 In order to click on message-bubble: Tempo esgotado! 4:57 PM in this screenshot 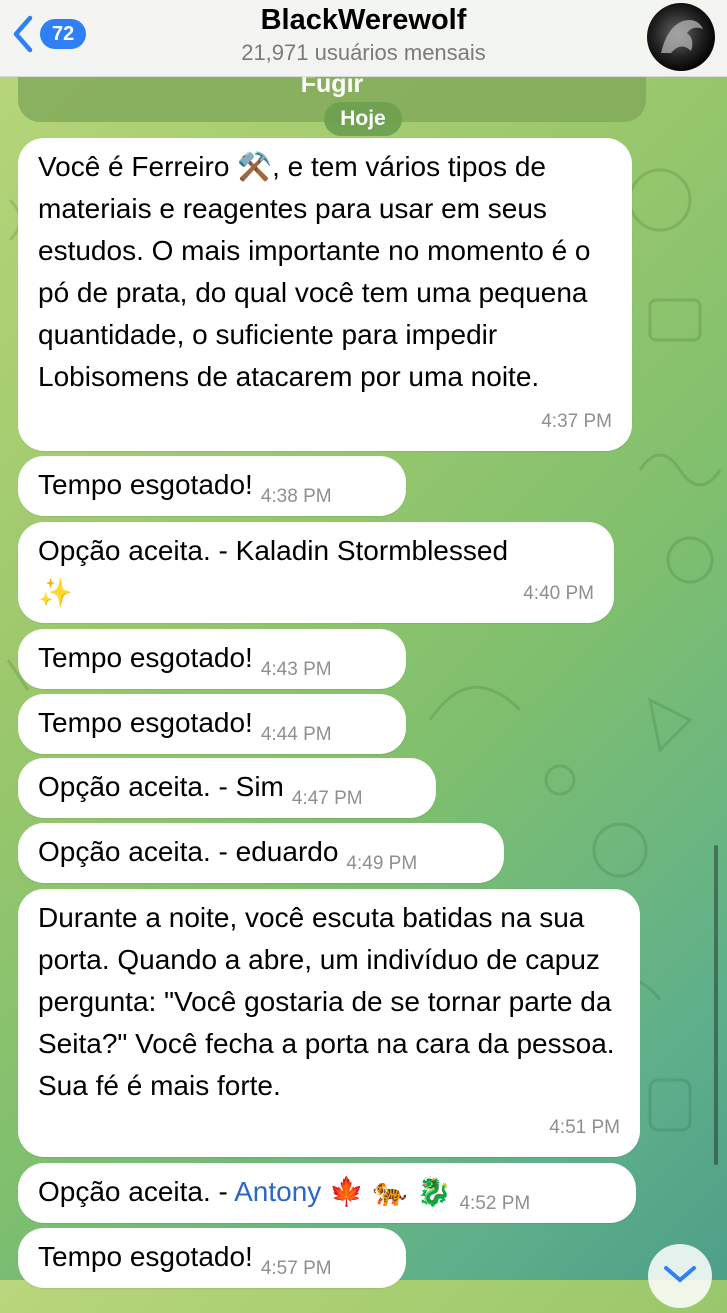, I will do `click(212, 1258)`.